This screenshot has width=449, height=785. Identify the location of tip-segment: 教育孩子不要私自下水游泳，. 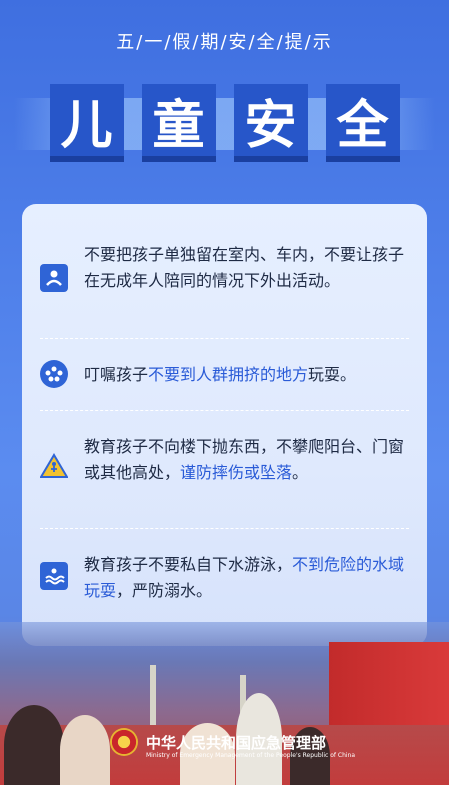
(188, 564).